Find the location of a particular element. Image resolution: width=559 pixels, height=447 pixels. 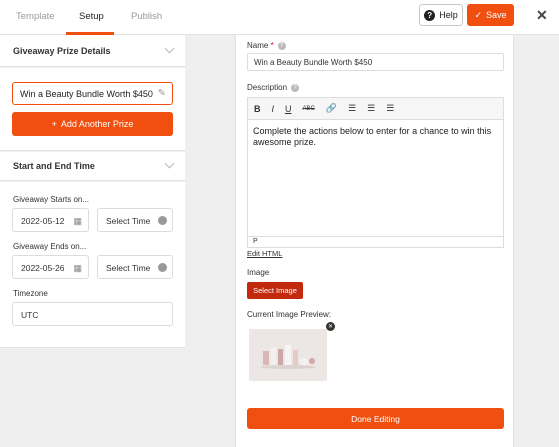

timezone-label: Timezone is located at coordinates (30, 293).